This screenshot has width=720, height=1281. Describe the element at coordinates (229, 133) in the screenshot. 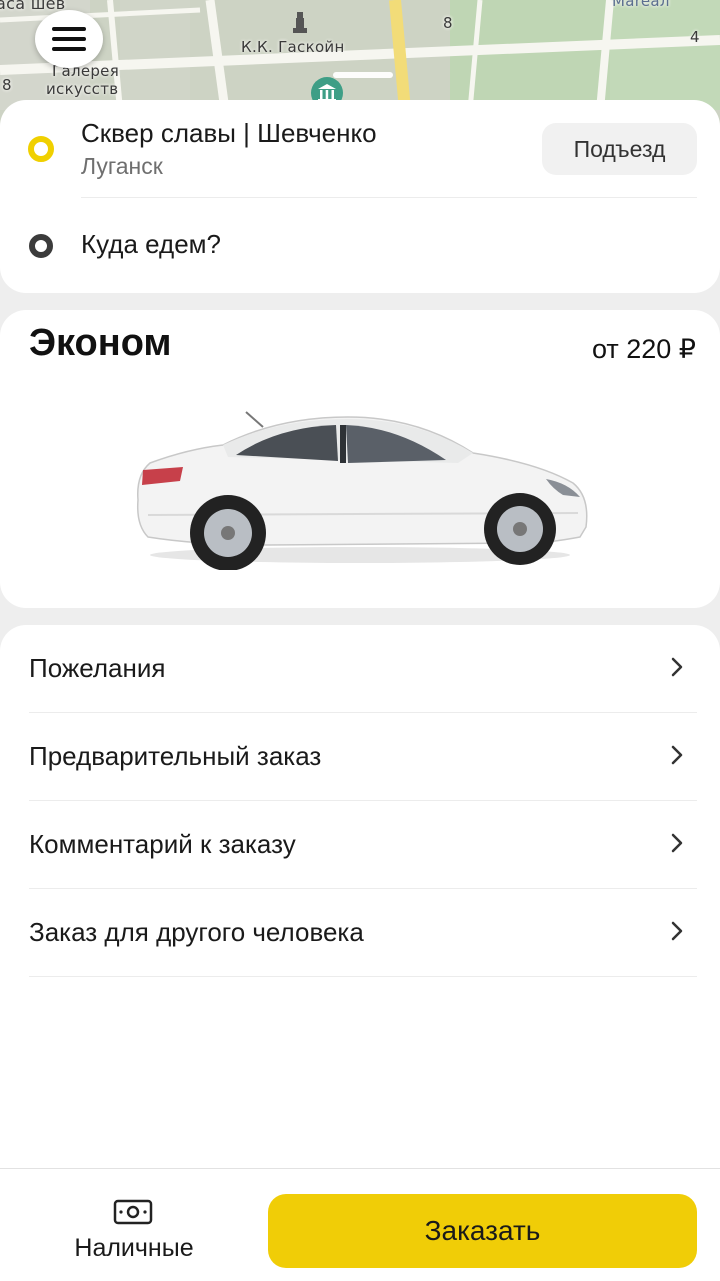

I see `pickup-address: Сквер славы | Шевченко` at that location.